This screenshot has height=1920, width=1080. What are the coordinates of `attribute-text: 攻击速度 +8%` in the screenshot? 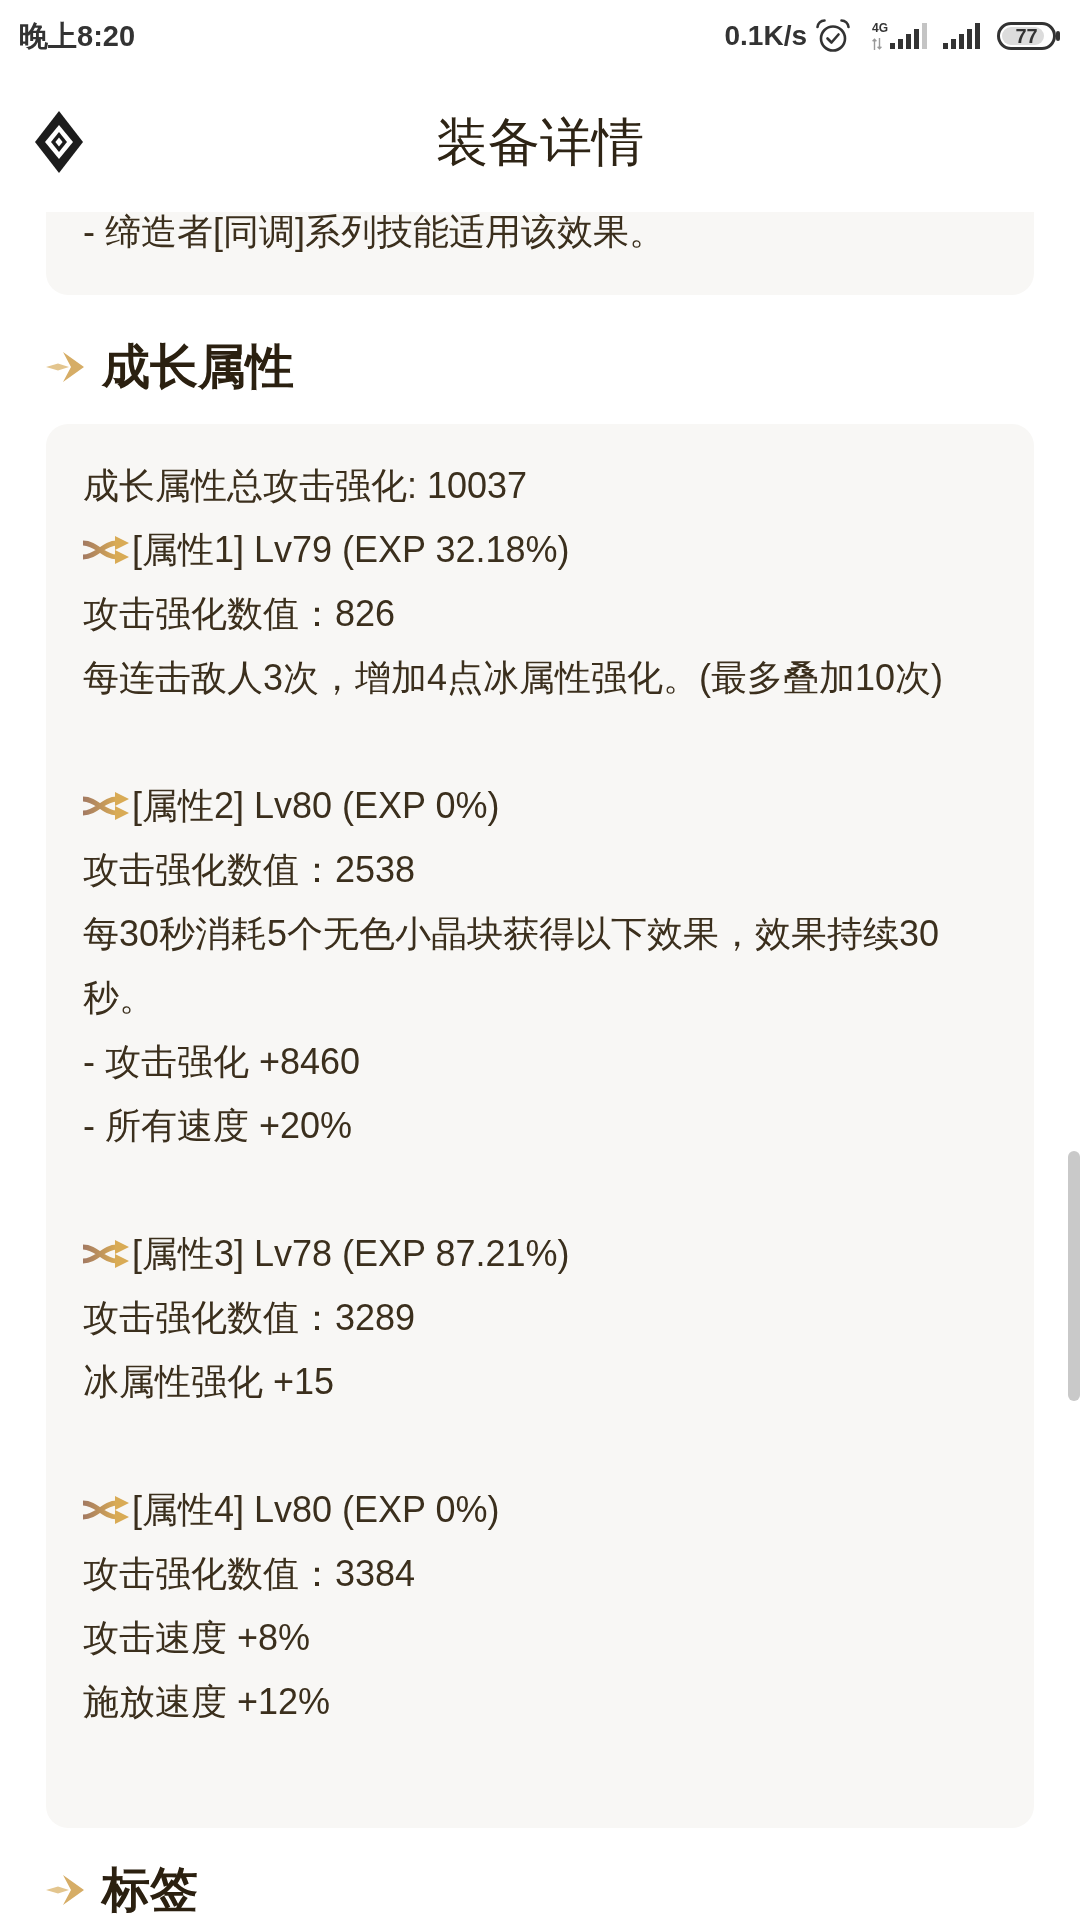 It's located at (197, 1638).